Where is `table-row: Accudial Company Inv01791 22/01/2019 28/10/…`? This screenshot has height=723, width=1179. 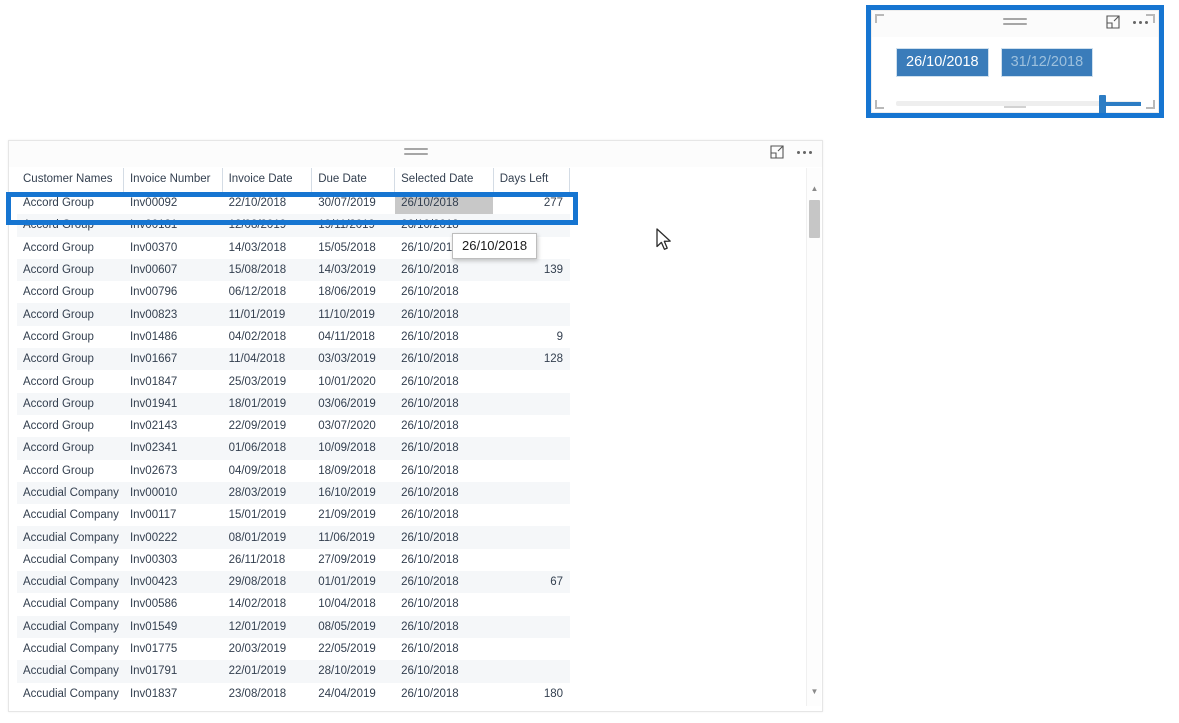 table-row: Accudial Company Inv01791 22/01/2019 28/10/… is located at coordinates (293, 671).